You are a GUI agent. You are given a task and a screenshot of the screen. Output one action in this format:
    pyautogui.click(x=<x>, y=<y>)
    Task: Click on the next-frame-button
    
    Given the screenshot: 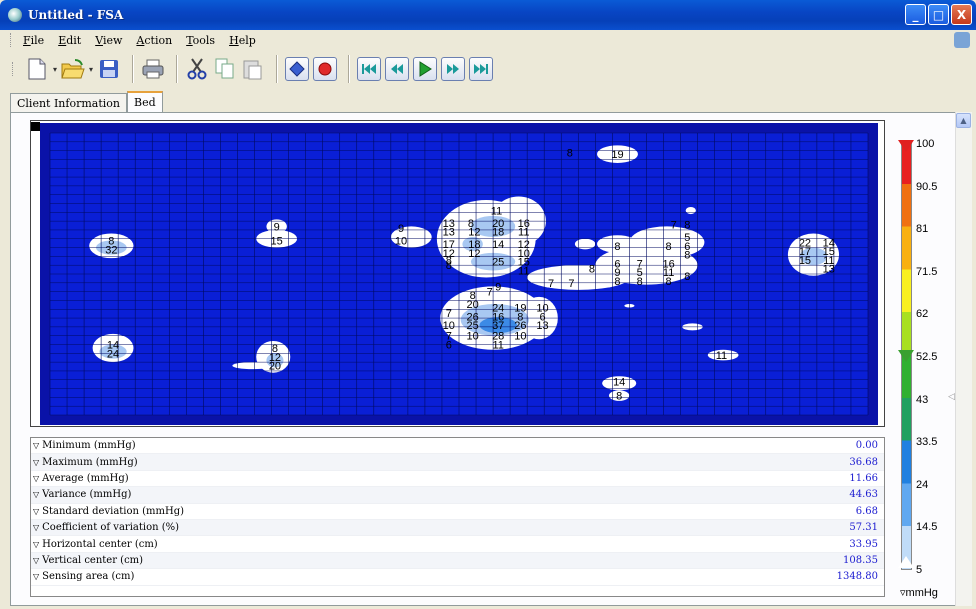 What is the action you would take?
    pyautogui.click(x=453, y=69)
    